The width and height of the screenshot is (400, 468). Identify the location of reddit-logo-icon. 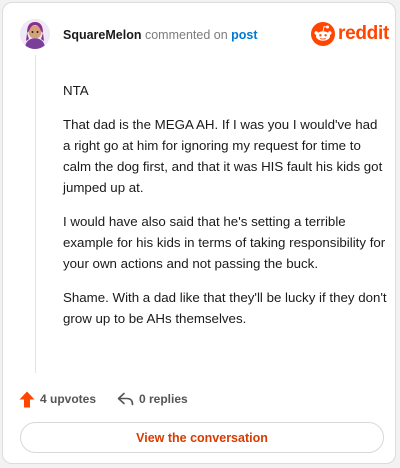
(323, 34).